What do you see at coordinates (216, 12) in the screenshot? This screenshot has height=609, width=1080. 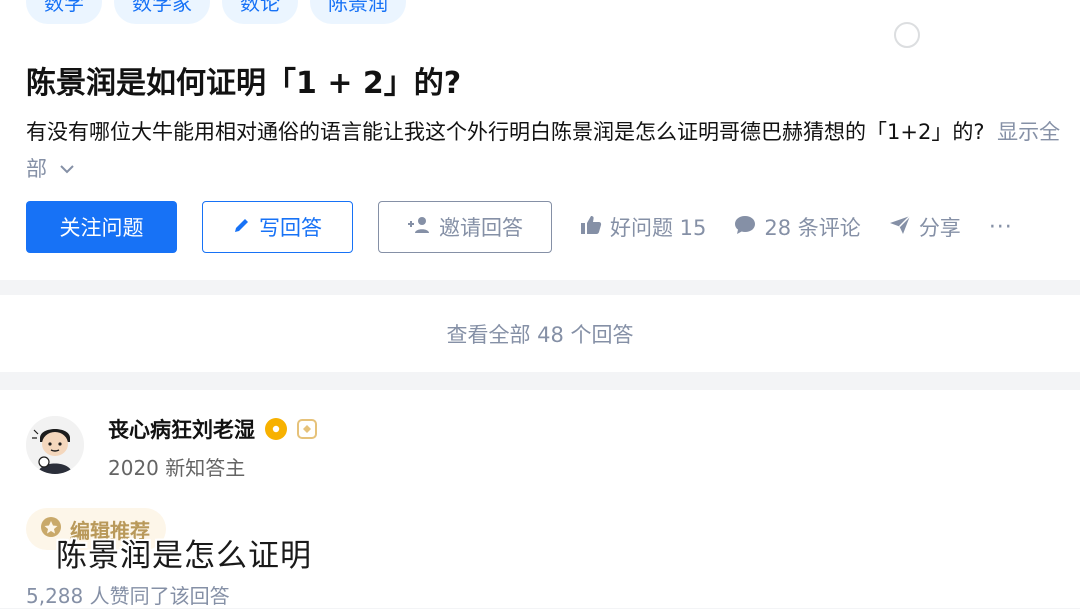 I see `topic-tags: 数学 数学家 数论 陈景润` at bounding box center [216, 12].